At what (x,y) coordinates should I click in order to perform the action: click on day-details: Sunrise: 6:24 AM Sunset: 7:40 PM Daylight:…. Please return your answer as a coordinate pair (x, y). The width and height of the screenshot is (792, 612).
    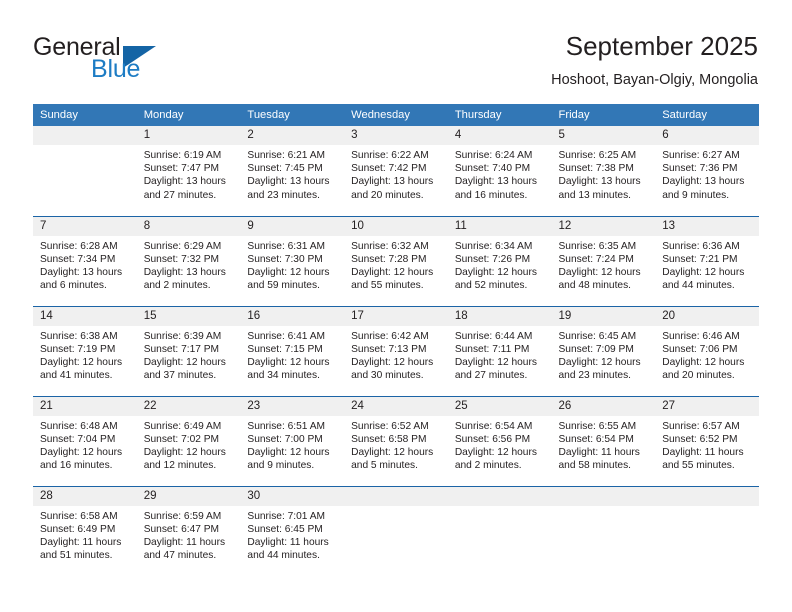
    Looking at the image, I should click on (500, 173).